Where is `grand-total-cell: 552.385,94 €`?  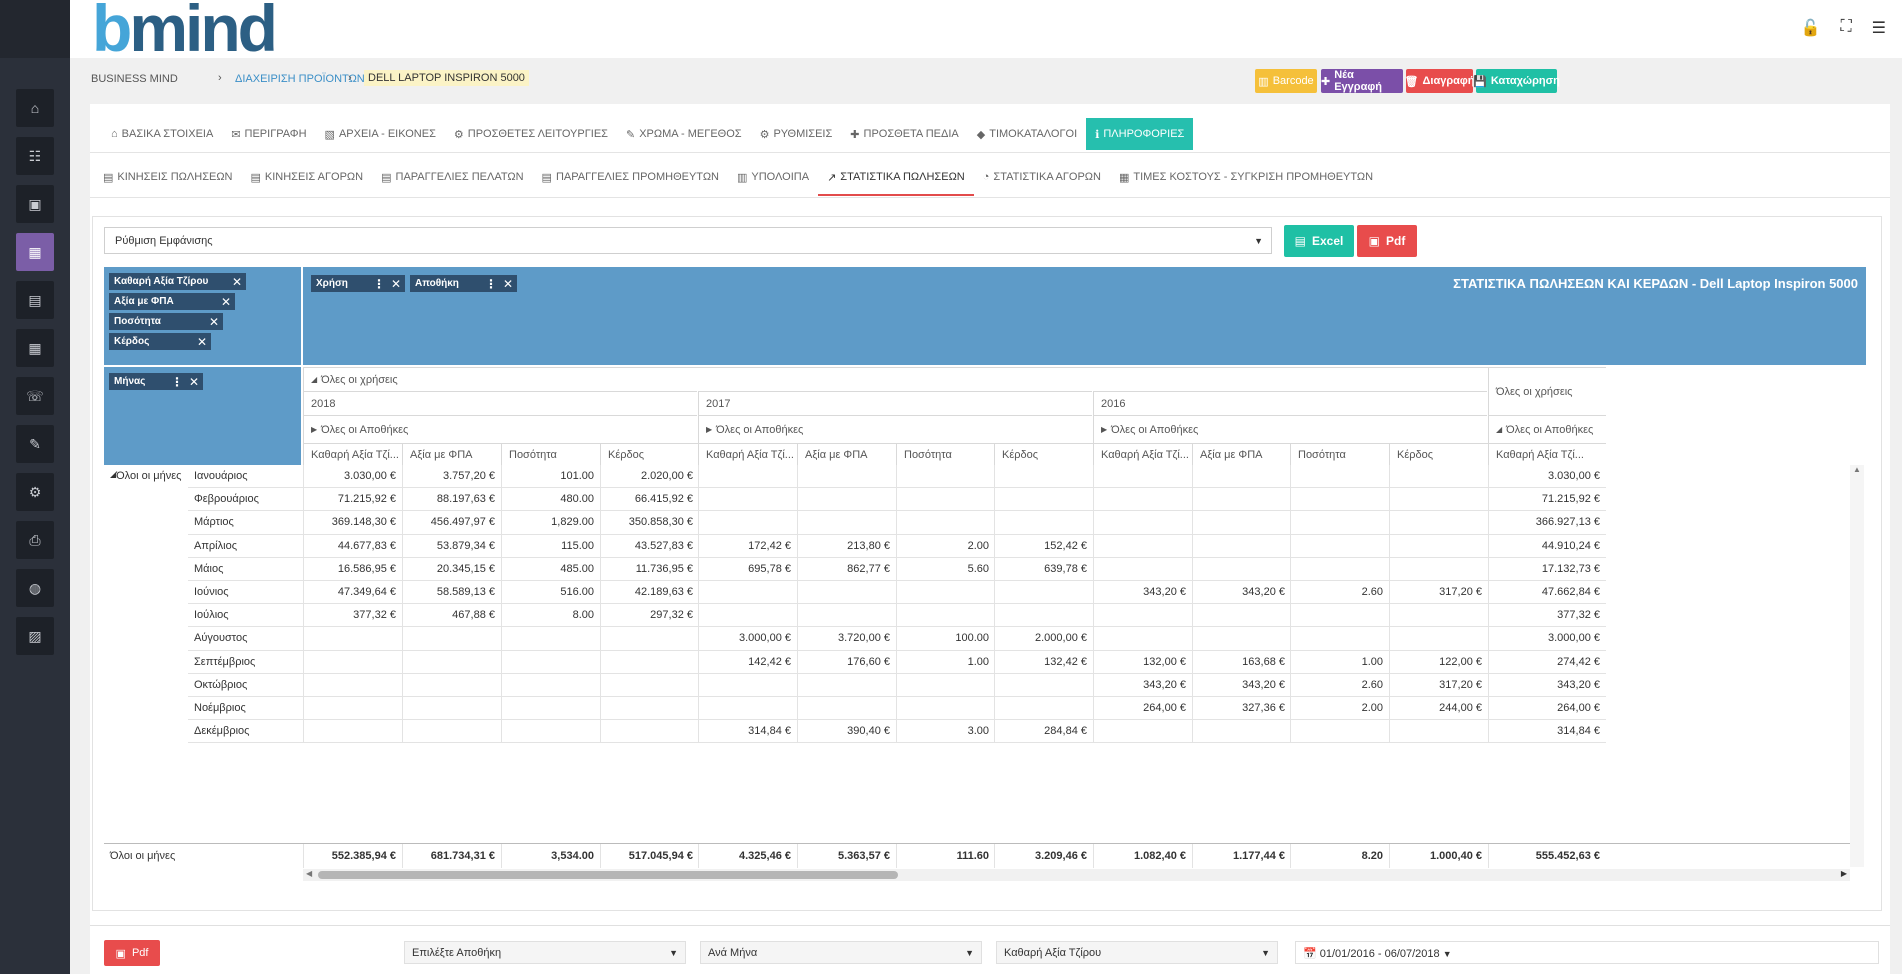
grand-total-cell: 552.385,94 € is located at coordinates (352, 856).